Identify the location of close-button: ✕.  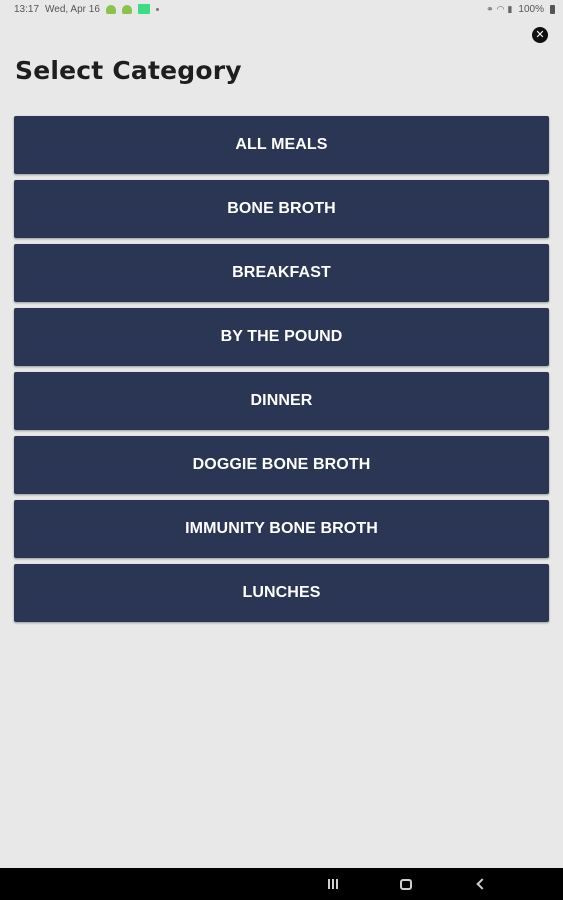
(540, 35).